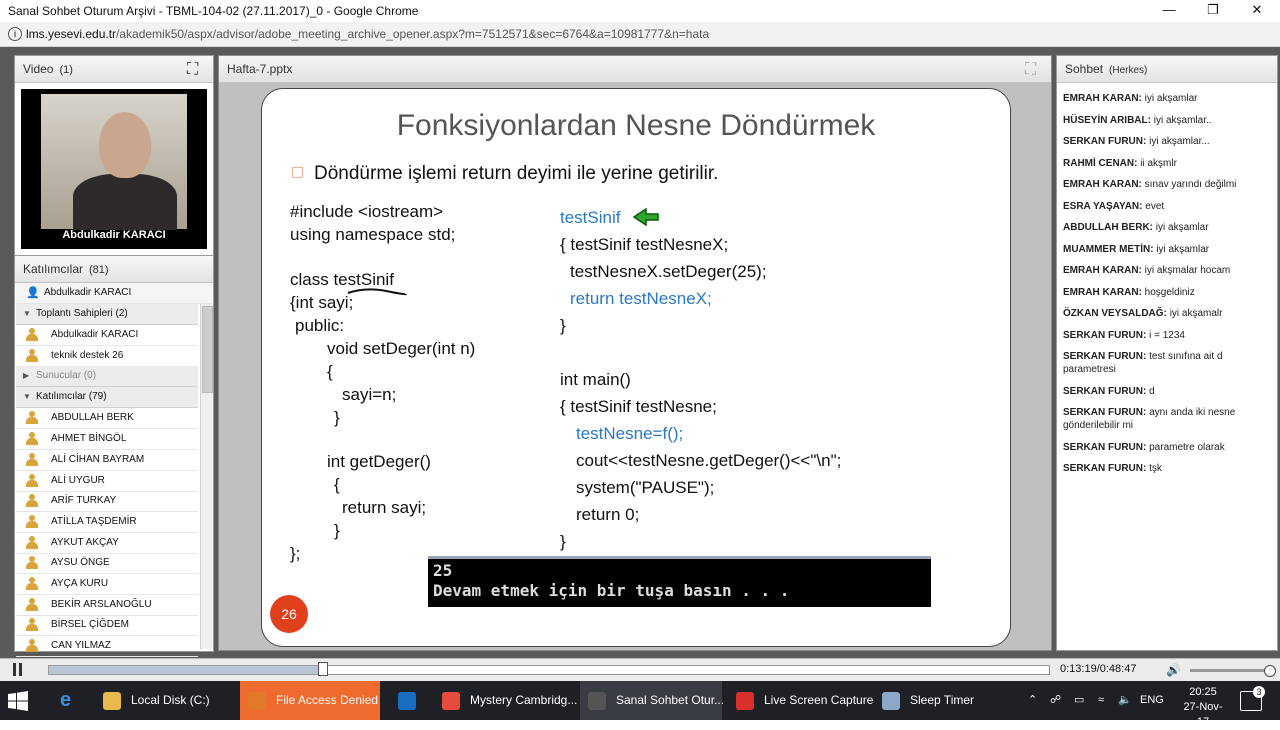 Image resolution: width=1280 pixels, height=730 pixels. What do you see at coordinates (1107, 120) in the screenshot?
I see `chat-sender: HÜSEYİN ARIBAL:` at bounding box center [1107, 120].